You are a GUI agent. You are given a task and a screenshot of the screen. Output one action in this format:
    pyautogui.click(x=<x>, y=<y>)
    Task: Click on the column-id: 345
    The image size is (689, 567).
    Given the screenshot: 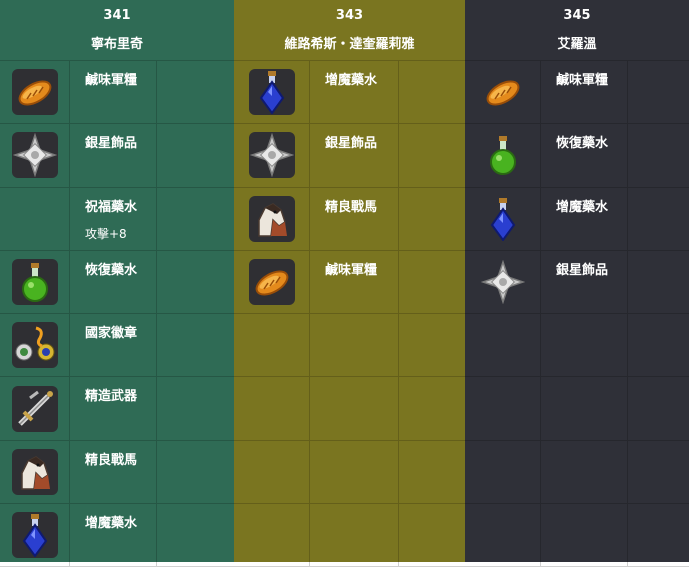 What is the action you would take?
    pyautogui.click(x=577, y=15)
    